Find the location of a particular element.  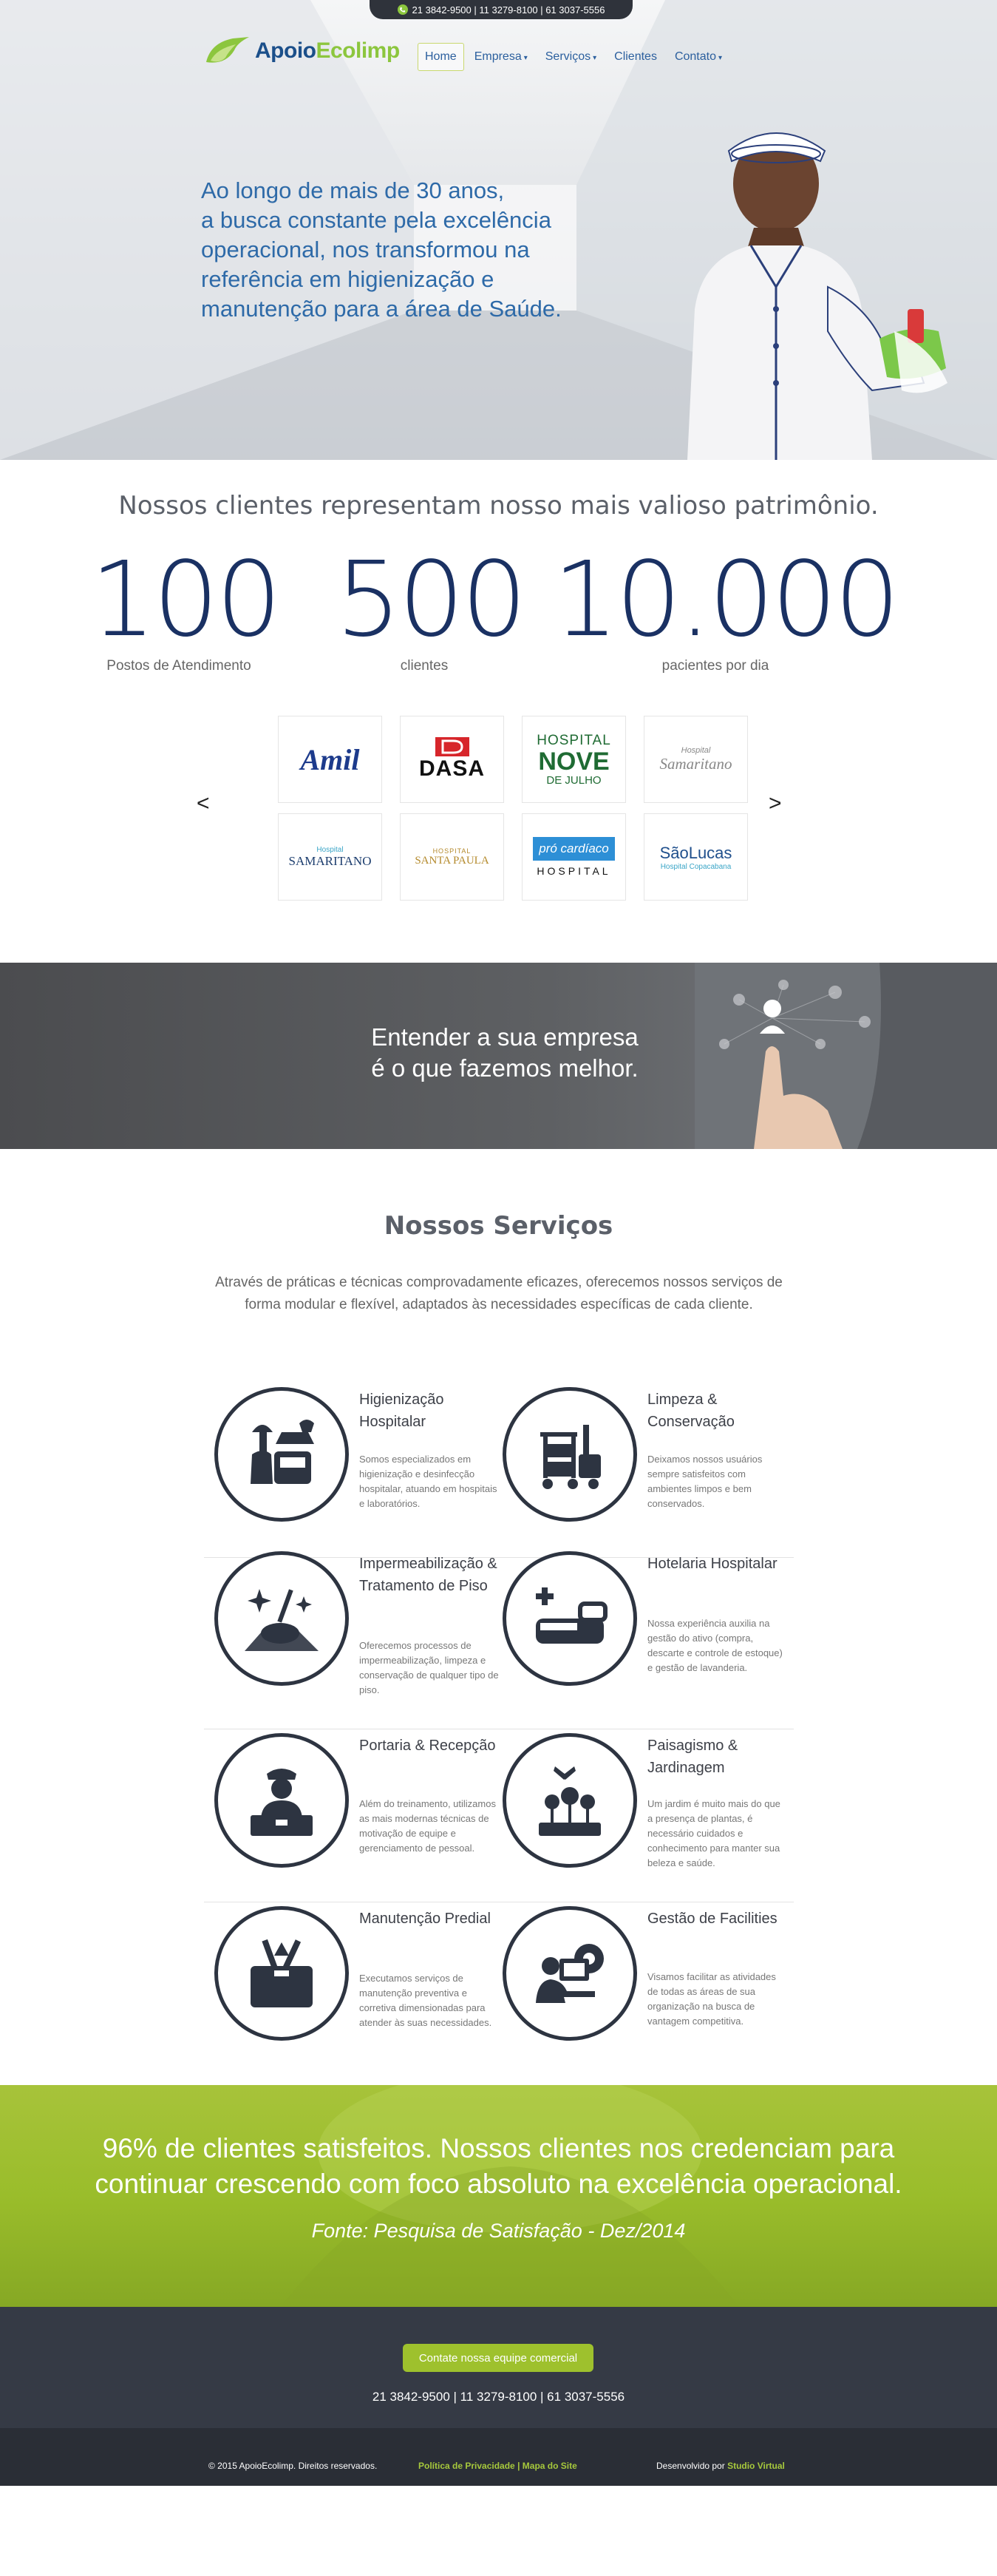

floor-polisher-icon is located at coordinates (282, 1620).